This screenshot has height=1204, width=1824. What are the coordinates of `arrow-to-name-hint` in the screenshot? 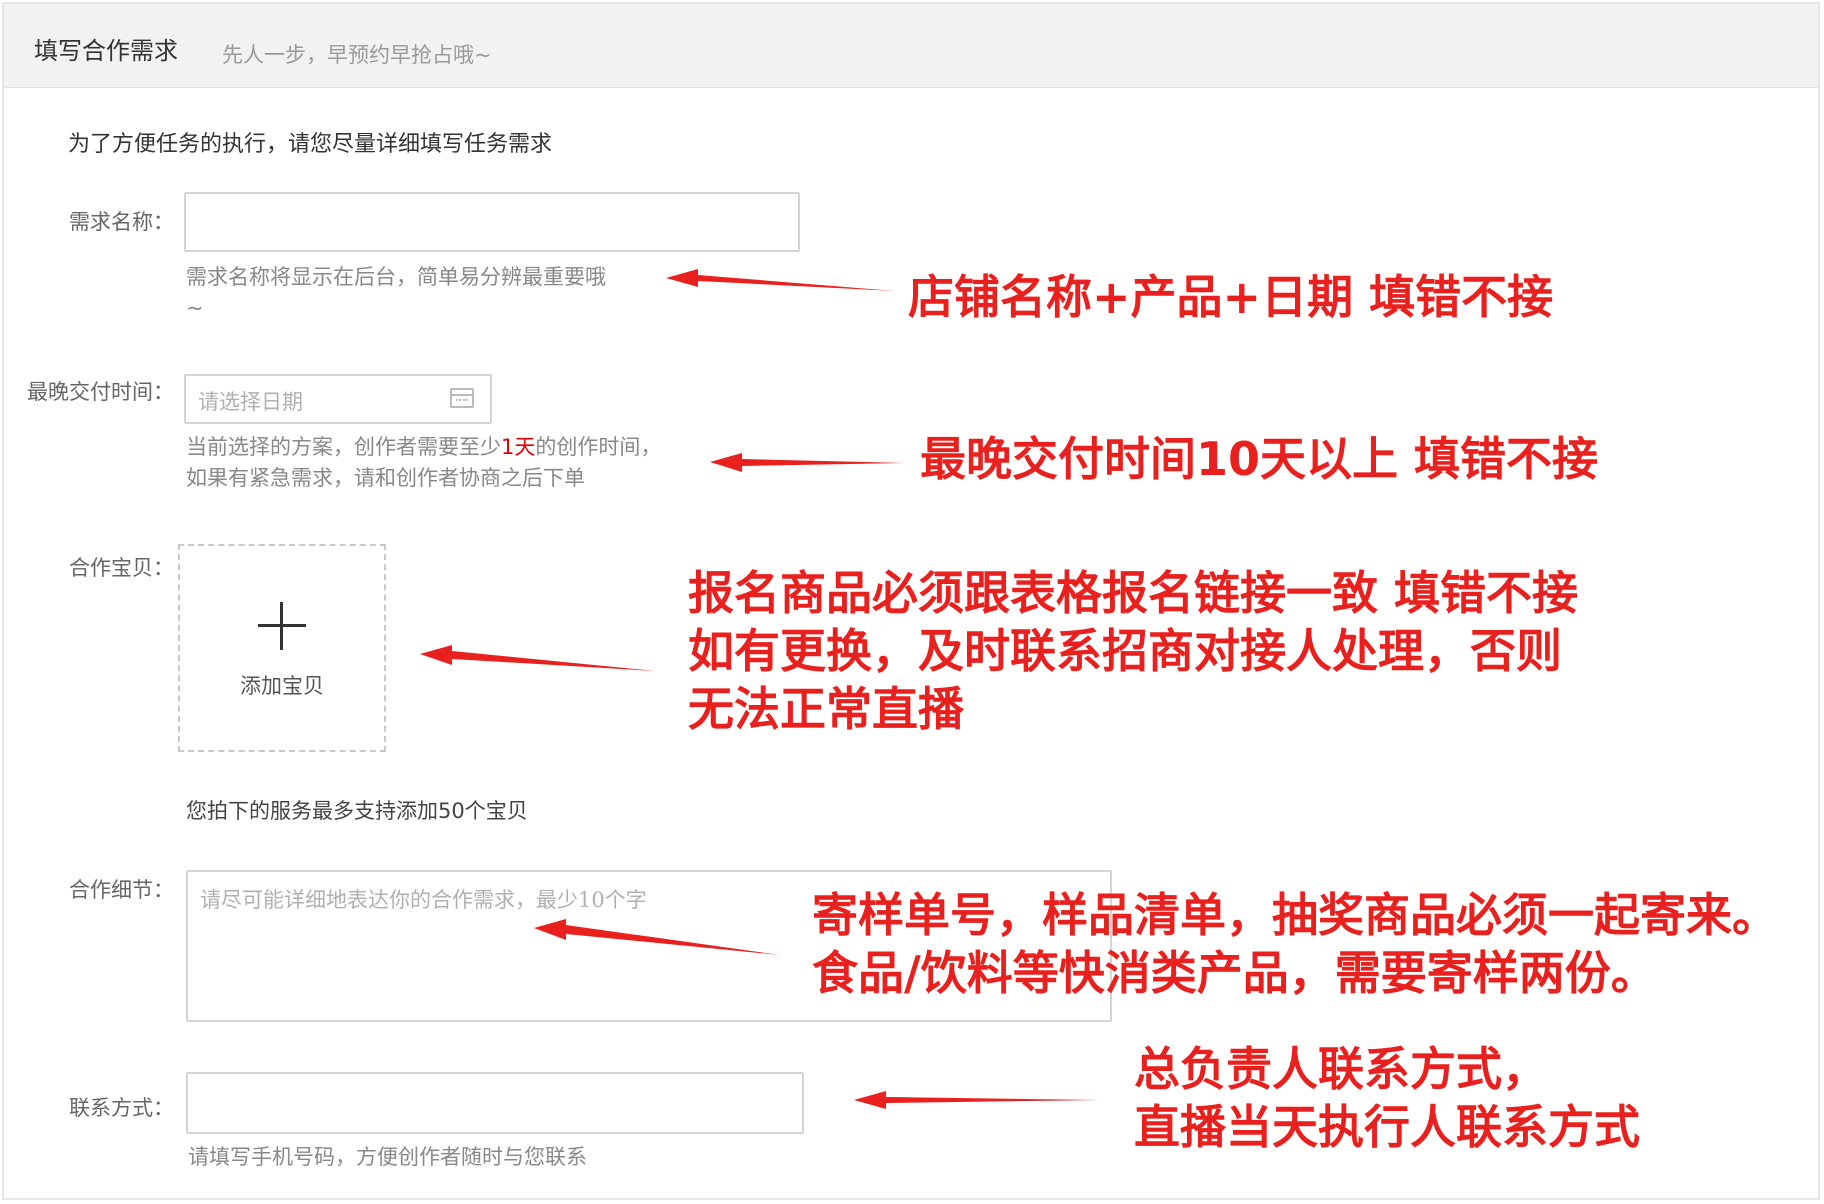 It's located at (780, 280).